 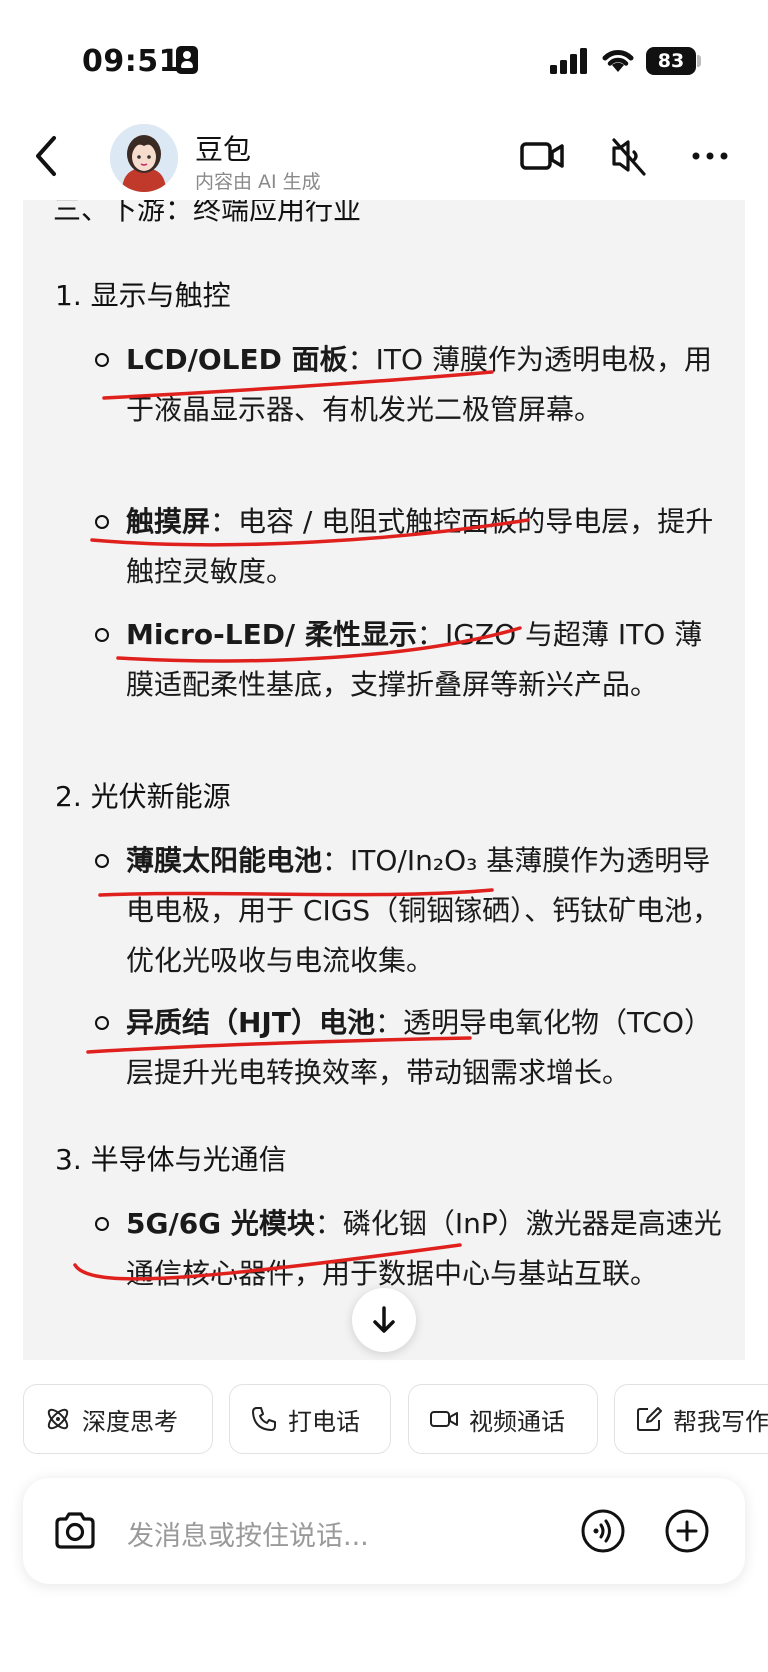 I want to click on section-title: 三、下游：终端应用行业, so click(x=207, y=213).